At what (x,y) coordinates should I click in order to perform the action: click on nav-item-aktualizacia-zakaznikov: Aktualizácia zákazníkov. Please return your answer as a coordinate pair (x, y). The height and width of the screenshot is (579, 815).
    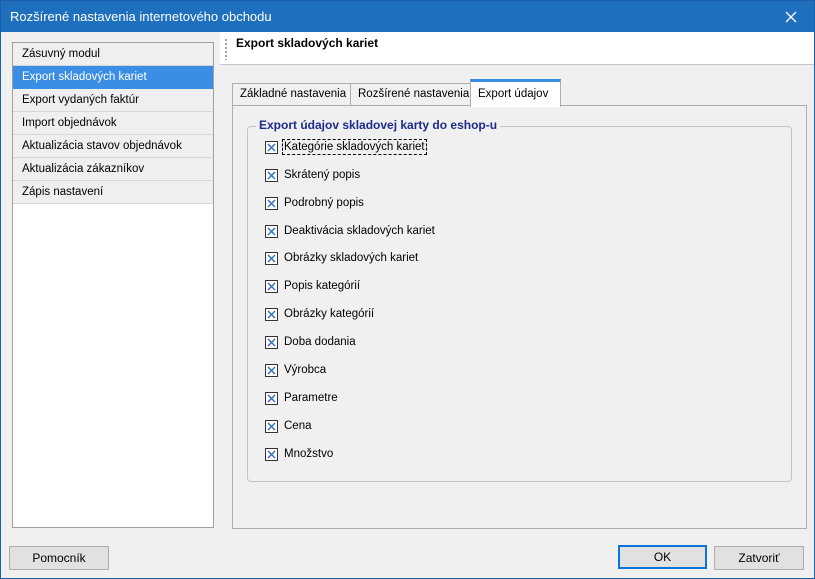
    Looking at the image, I should click on (113, 169).